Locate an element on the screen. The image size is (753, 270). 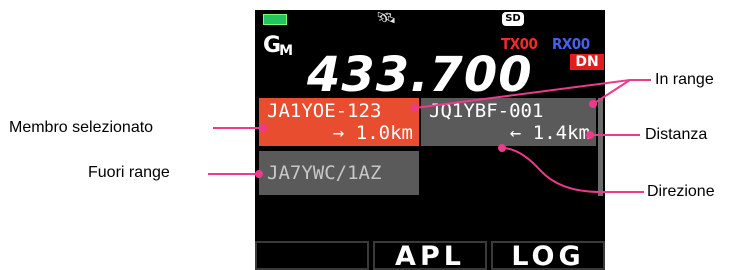
callout-dot-direction is located at coordinates (502, 148).